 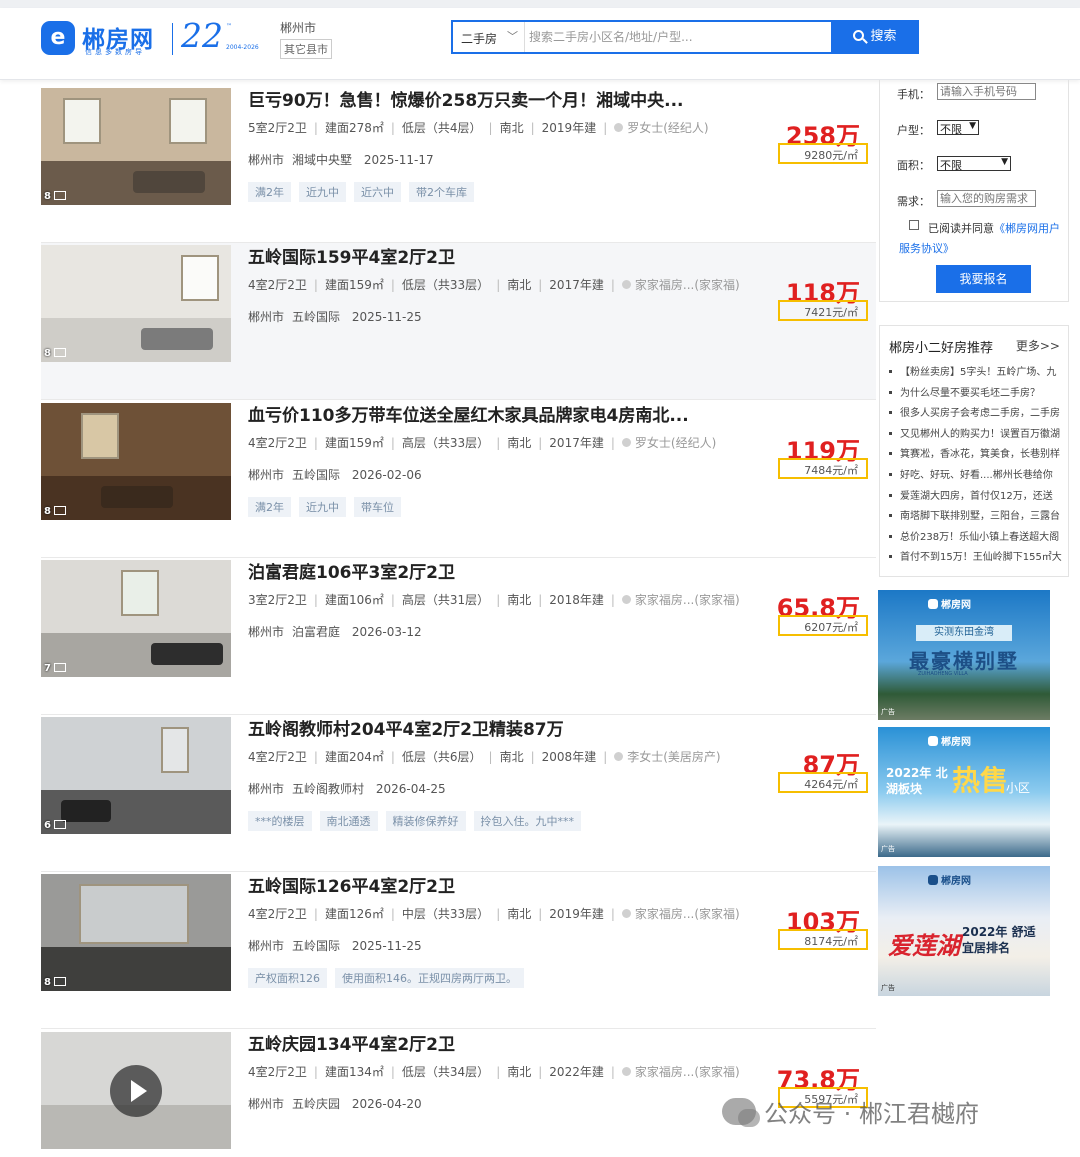 What do you see at coordinates (540, 4) in the screenshot?
I see `top-strip` at bounding box center [540, 4].